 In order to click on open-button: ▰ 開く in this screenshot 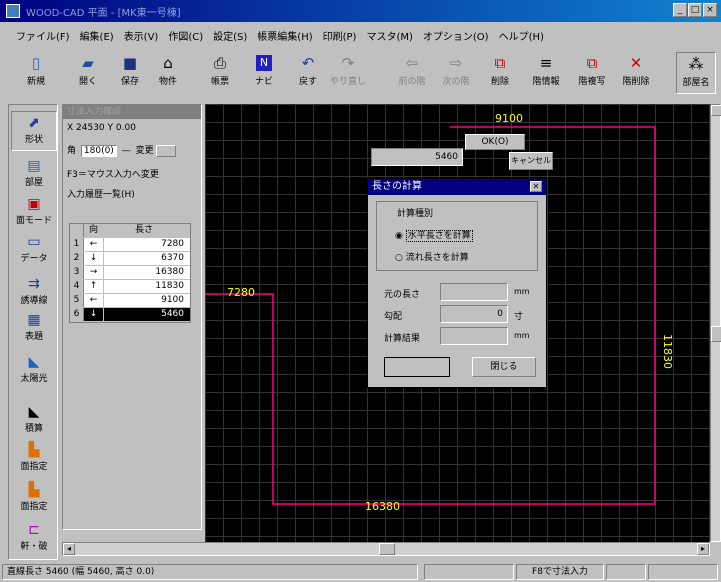, I will do `click(88, 73)`.